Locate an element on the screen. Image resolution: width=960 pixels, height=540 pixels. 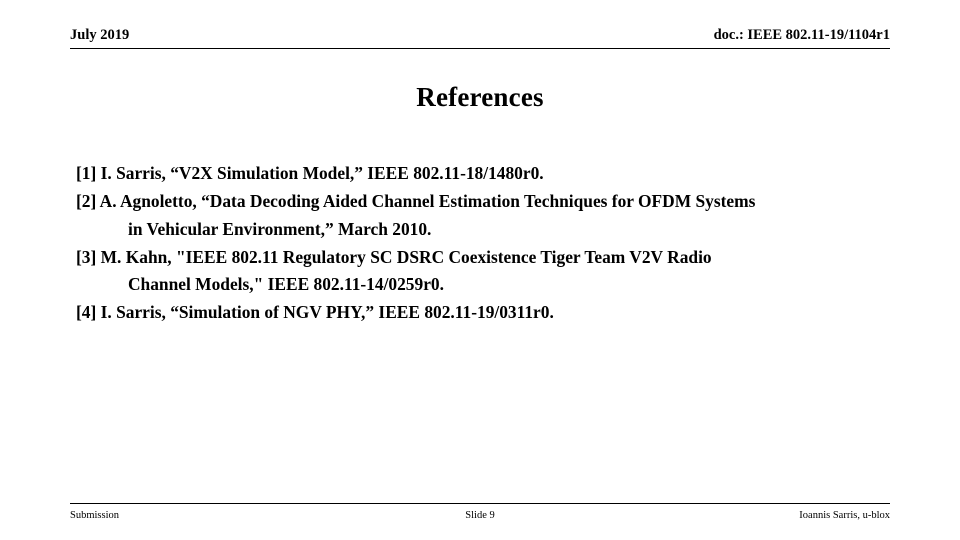
header-document-number: doc.: IEEE 802.11-19/1104r1 is located at coordinates (801, 35).